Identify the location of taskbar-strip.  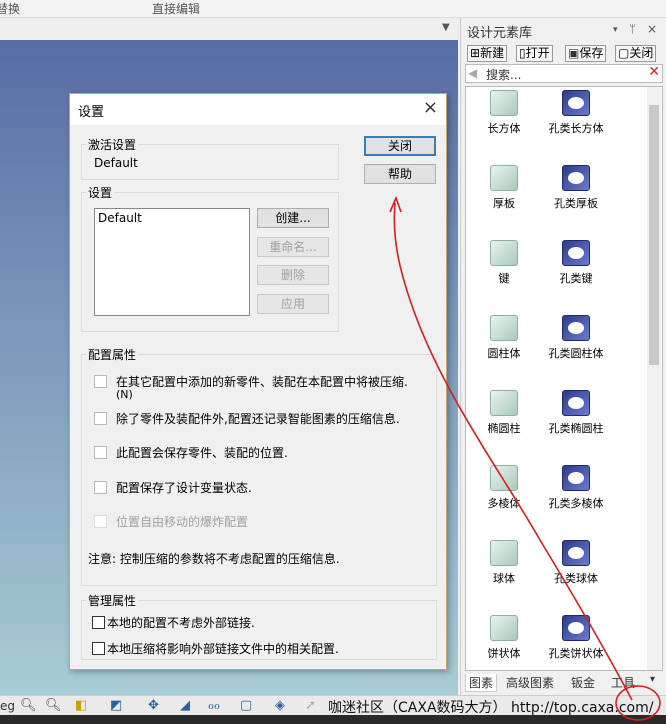
(333, 719).